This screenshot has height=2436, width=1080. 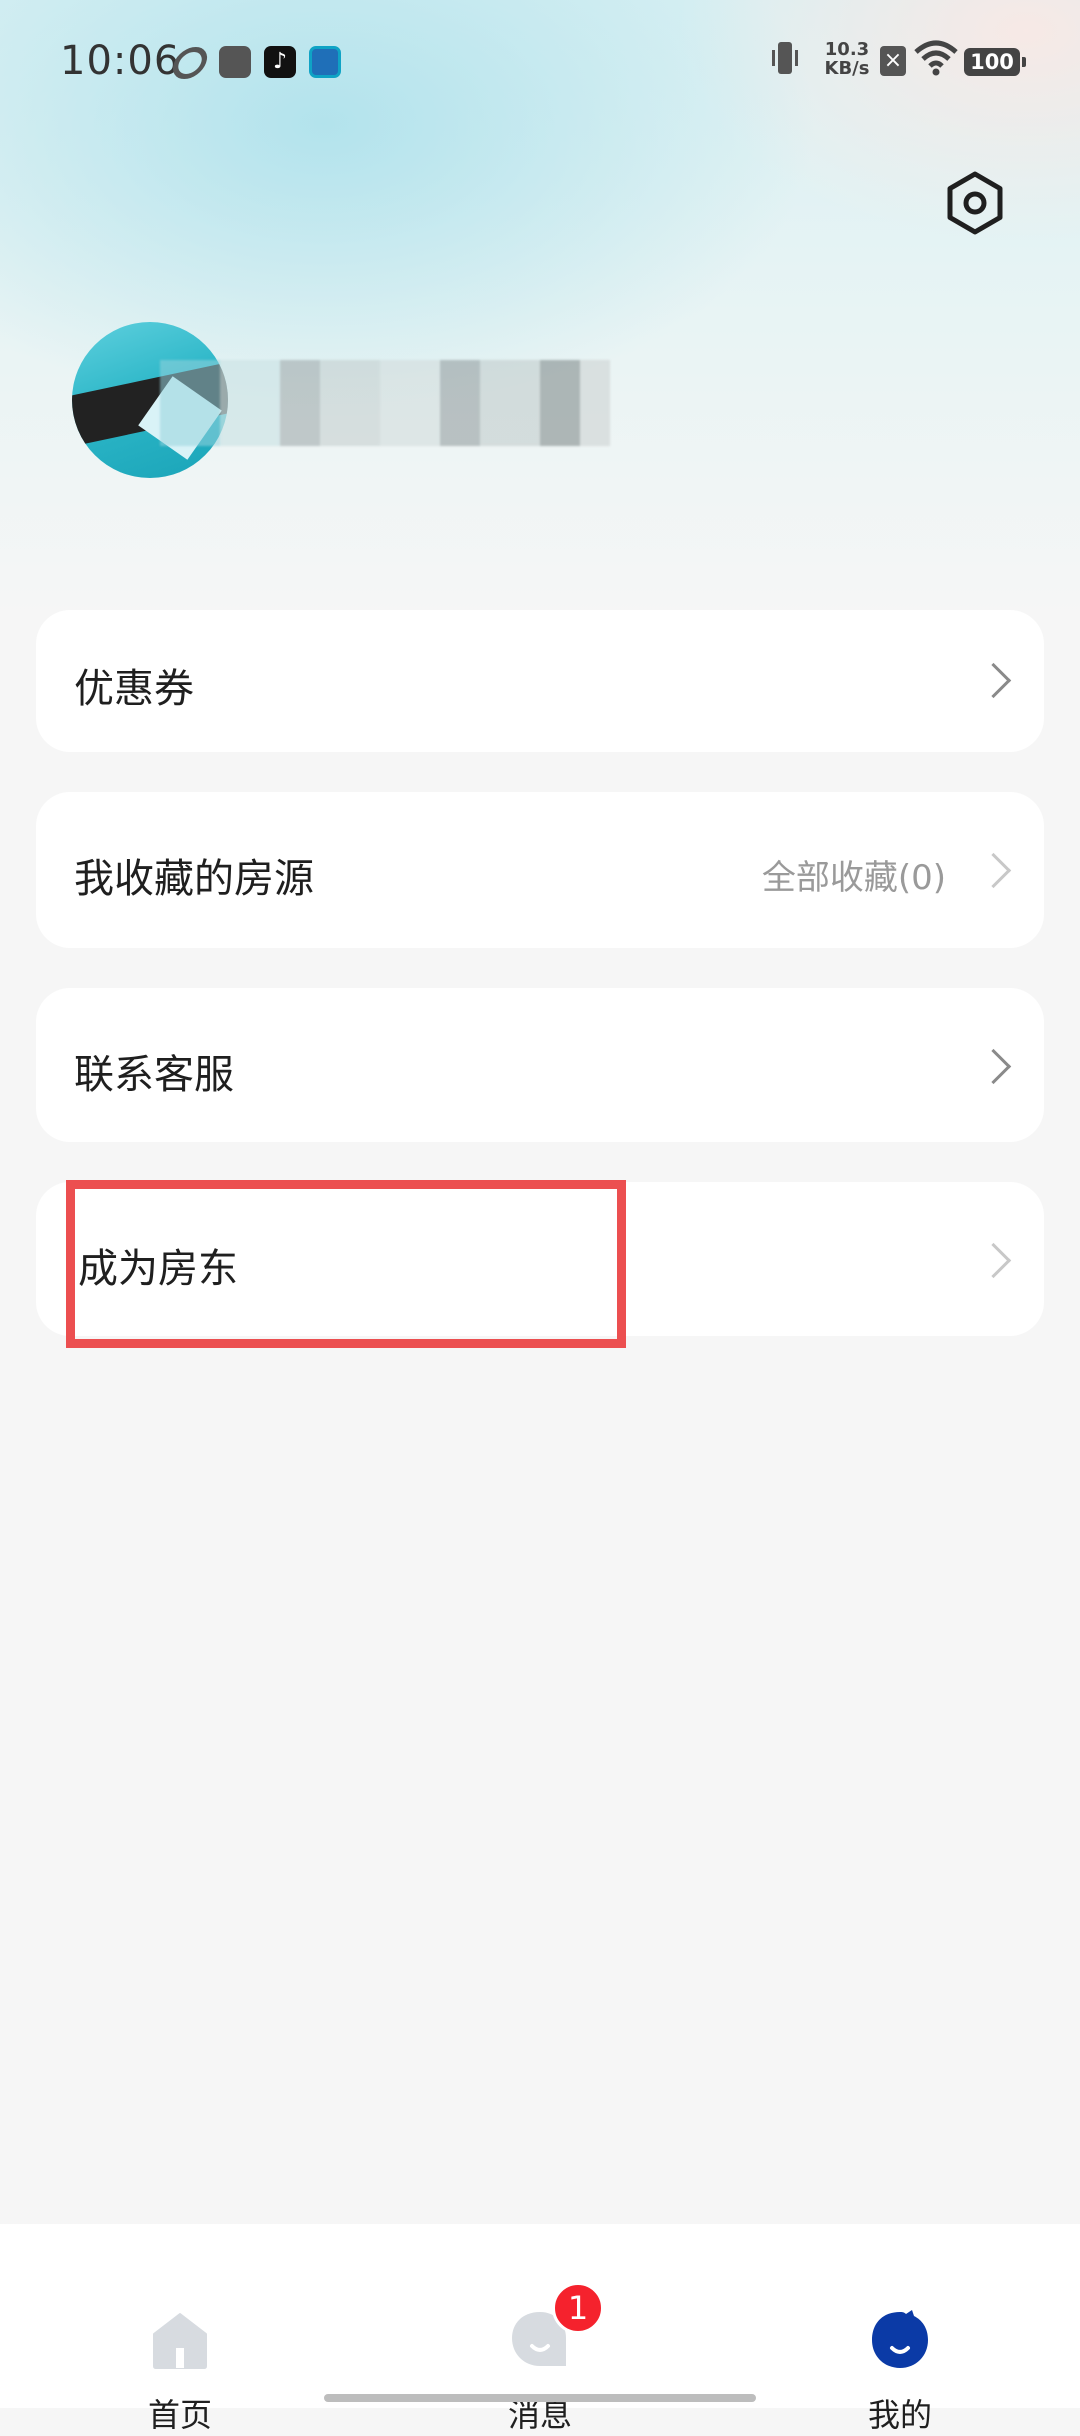 I want to click on home-icon, so click(x=180, y=2341).